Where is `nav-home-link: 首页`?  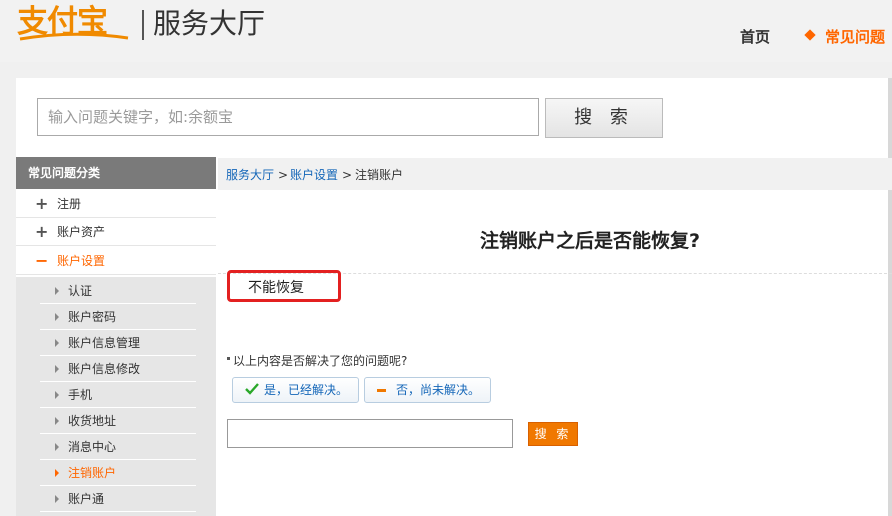
nav-home-link: 首页 is located at coordinates (755, 36).